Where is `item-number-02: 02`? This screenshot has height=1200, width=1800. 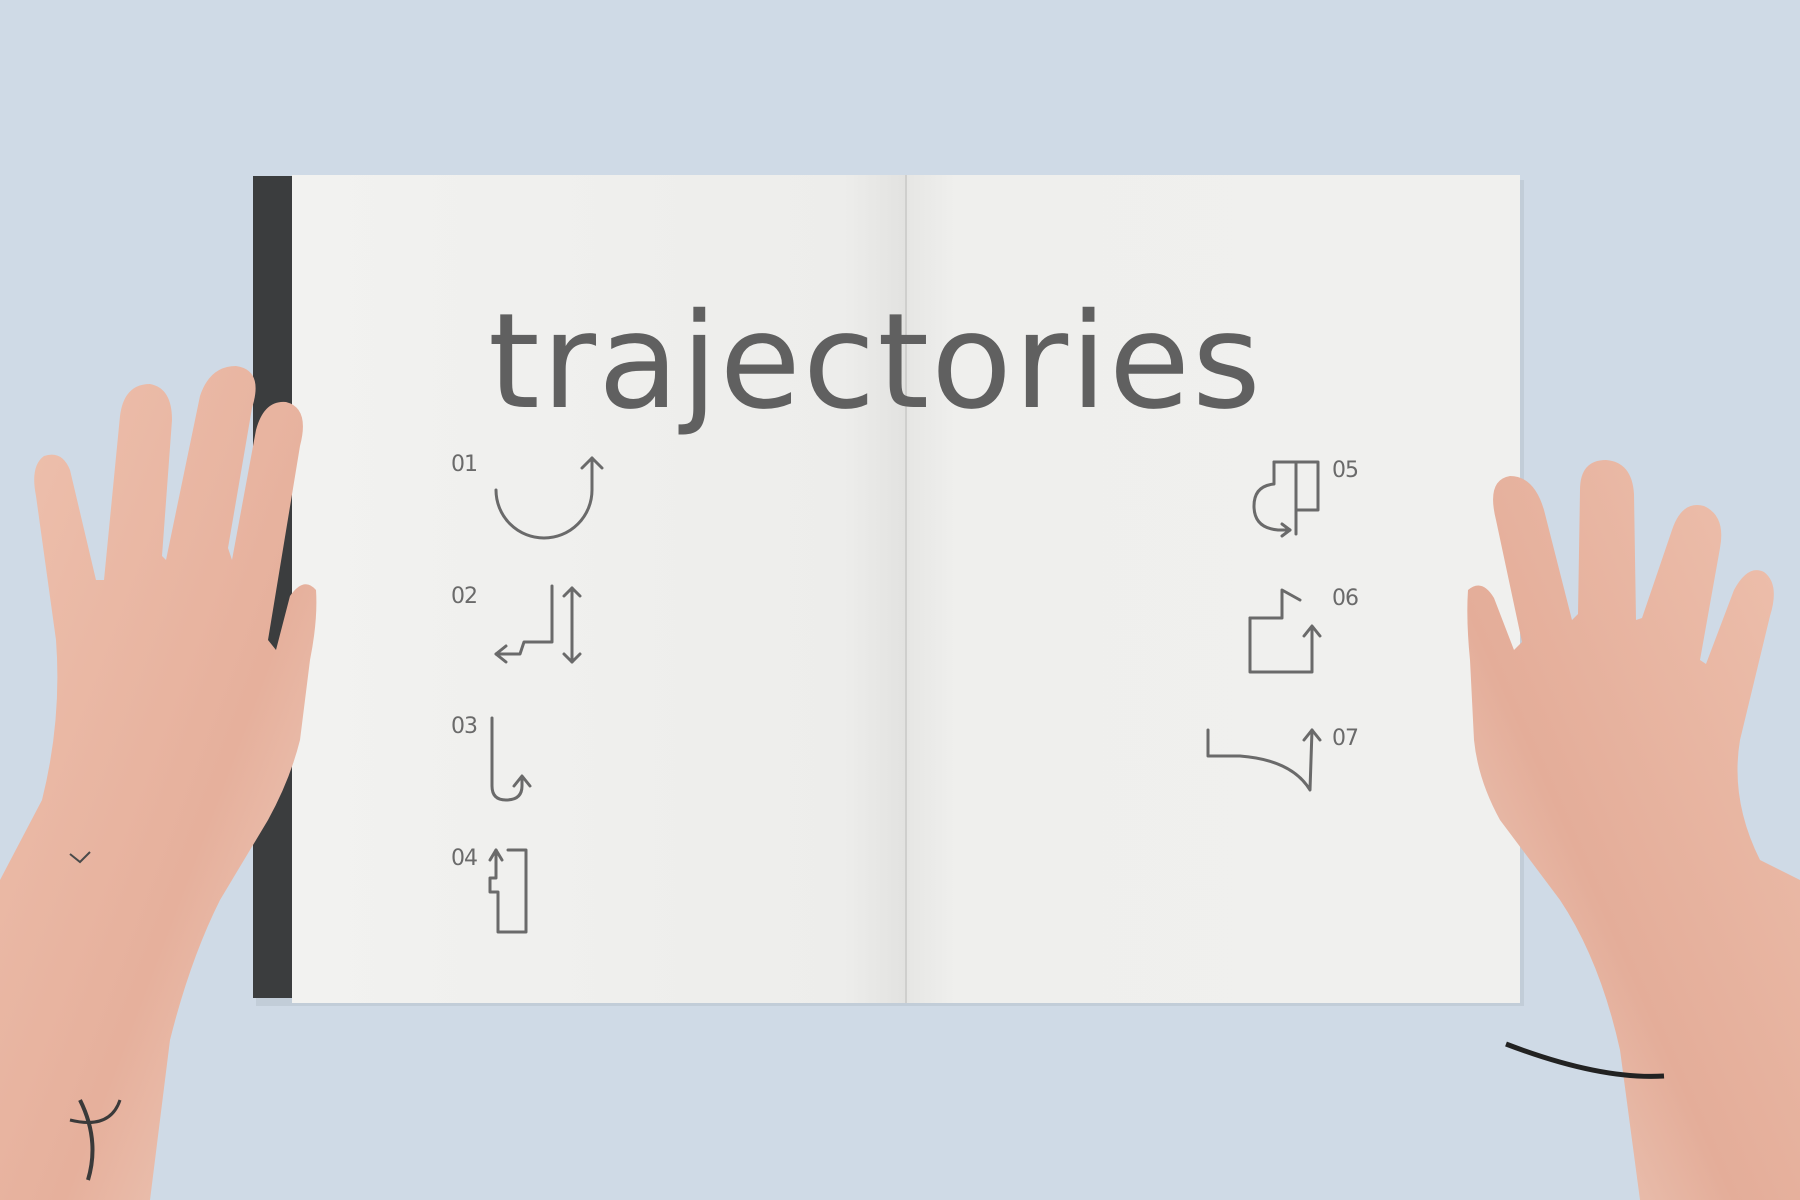 item-number-02: 02 is located at coordinates (464, 596).